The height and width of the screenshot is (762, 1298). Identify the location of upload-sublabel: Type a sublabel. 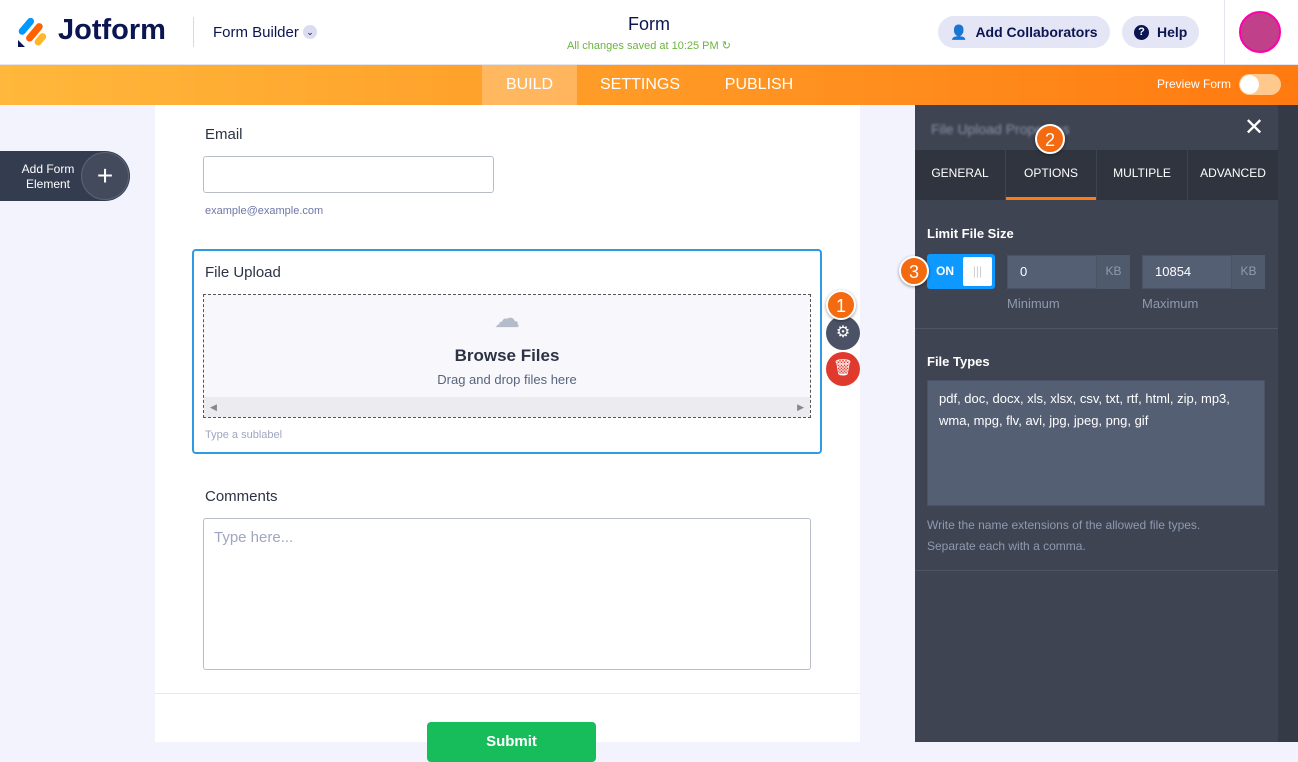
(243, 435).